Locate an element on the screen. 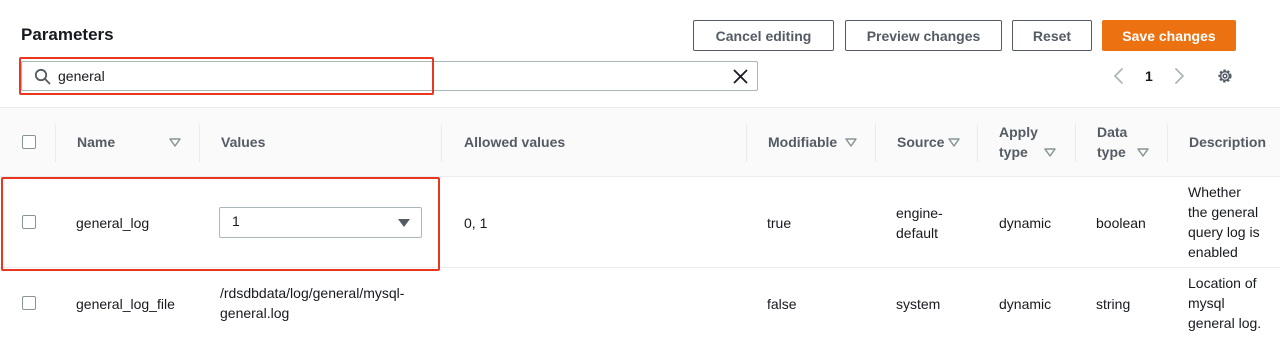 The width and height of the screenshot is (1280, 344). column-header-description: Description is located at coordinates (1228, 142).